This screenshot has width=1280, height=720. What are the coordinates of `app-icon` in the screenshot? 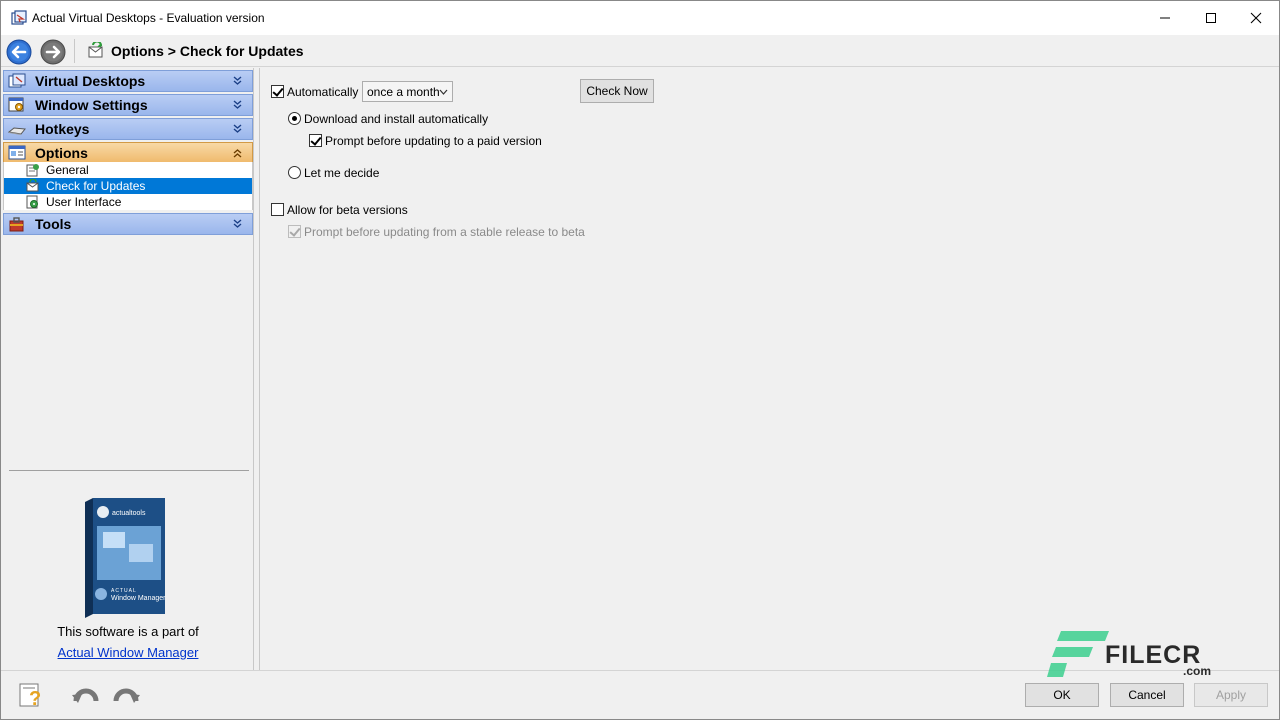 It's located at (19, 17).